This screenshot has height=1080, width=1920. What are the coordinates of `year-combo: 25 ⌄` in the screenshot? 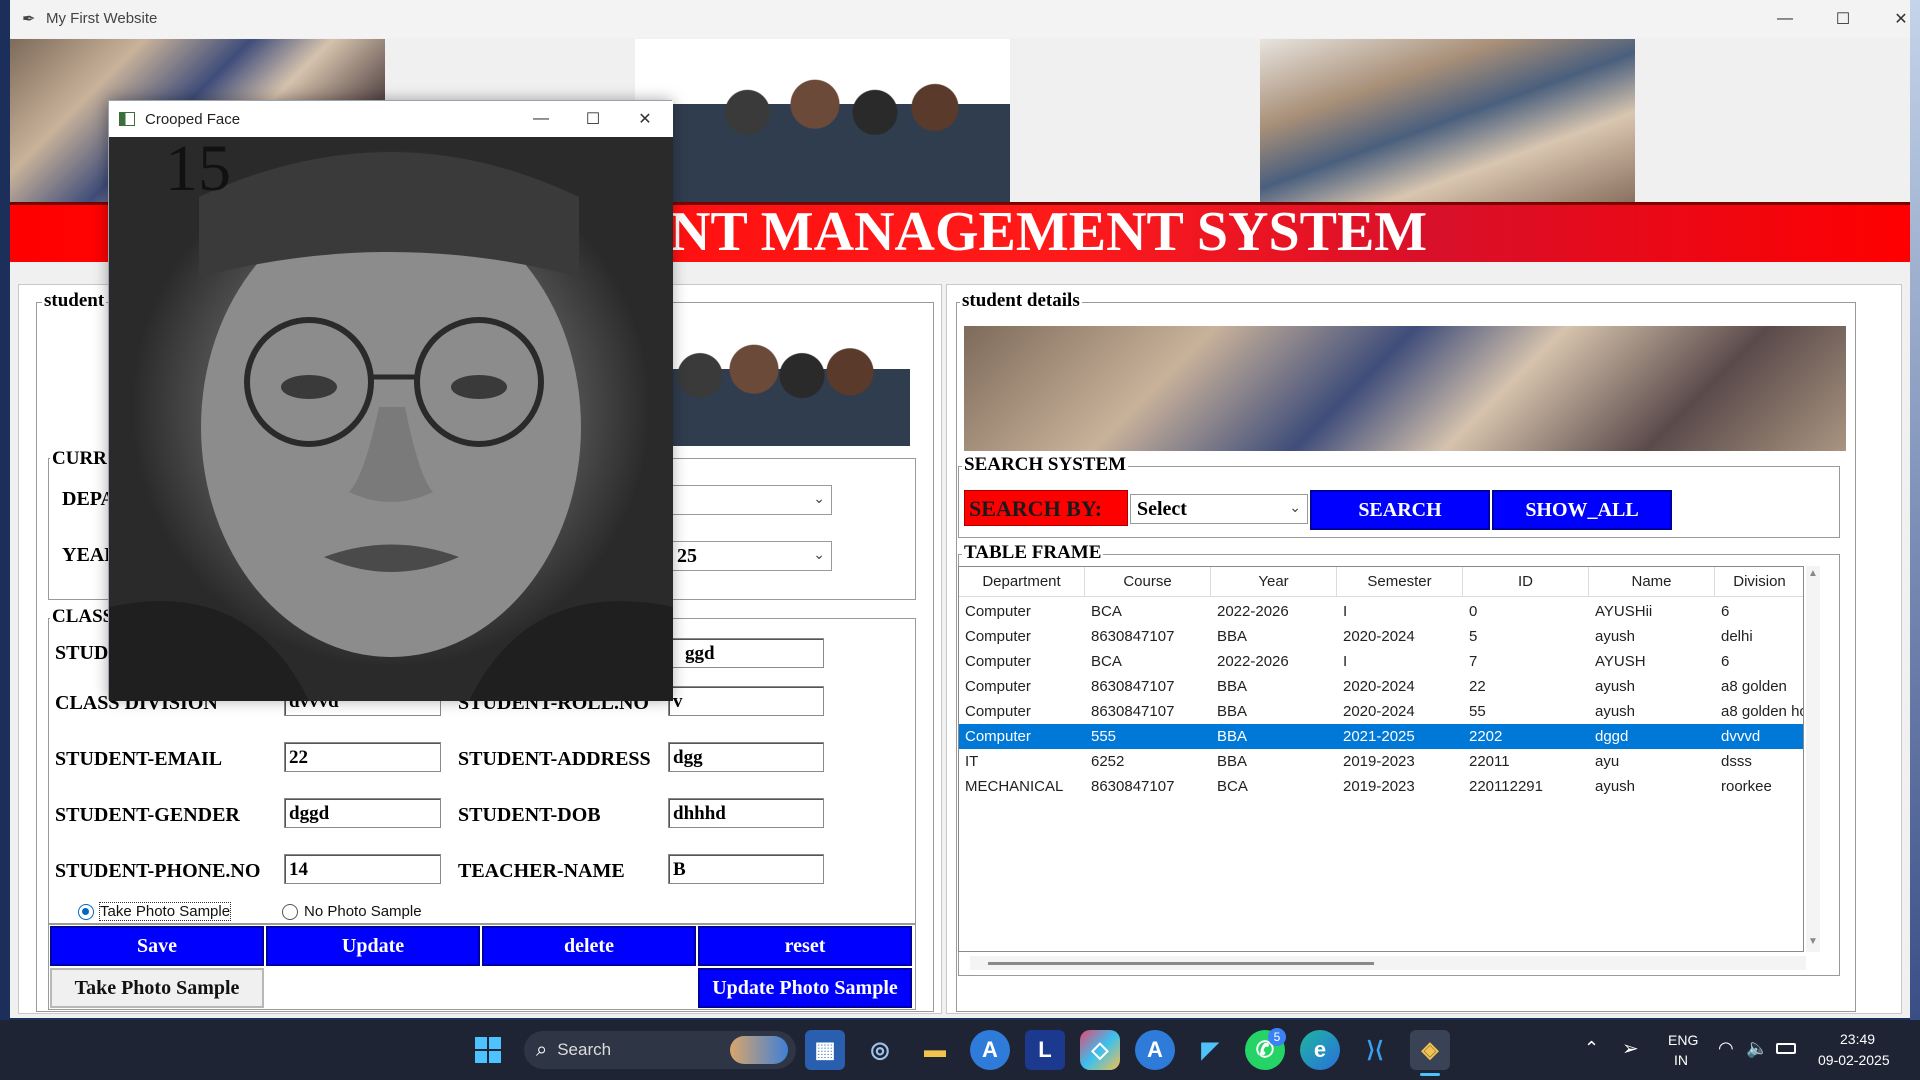 It's located at (751, 556).